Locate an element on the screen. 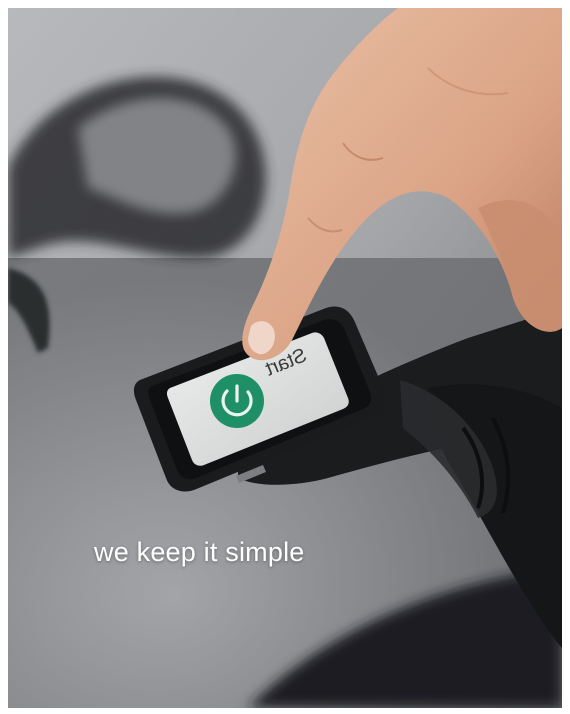 The width and height of the screenshot is (570, 714). power-icon is located at coordinates (237, 401).